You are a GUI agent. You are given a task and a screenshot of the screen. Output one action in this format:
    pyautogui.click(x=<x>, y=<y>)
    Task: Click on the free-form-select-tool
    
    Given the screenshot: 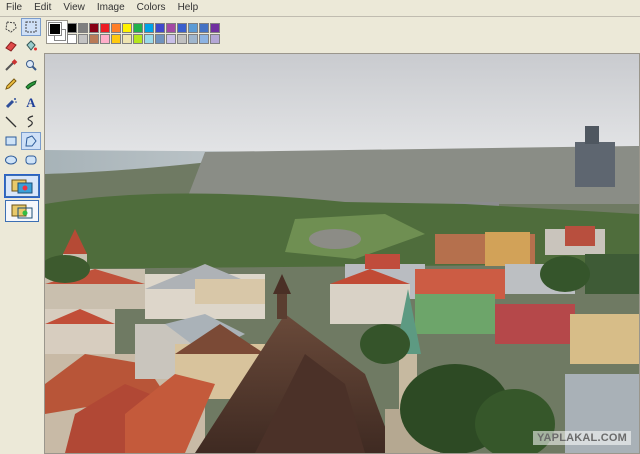 What is the action you would take?
    pyautogui.click(x=11, y=27)
    